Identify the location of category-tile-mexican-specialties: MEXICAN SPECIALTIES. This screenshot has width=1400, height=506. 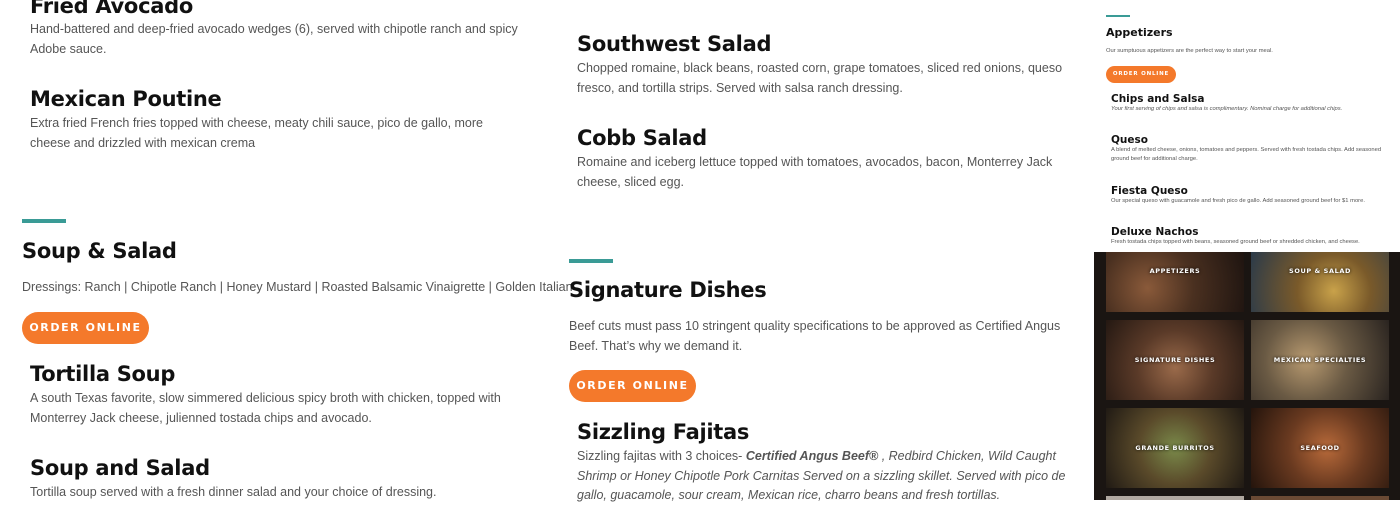
(1320, 360).